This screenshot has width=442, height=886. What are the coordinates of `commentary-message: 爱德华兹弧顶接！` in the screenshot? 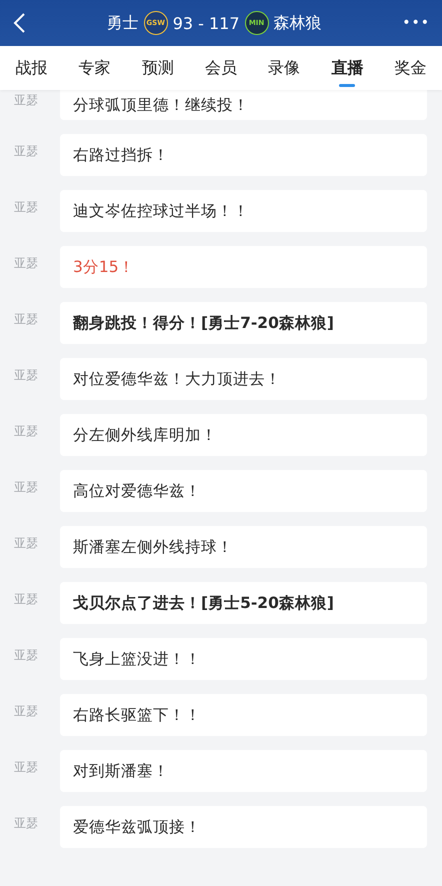 It's located at (243, 827).